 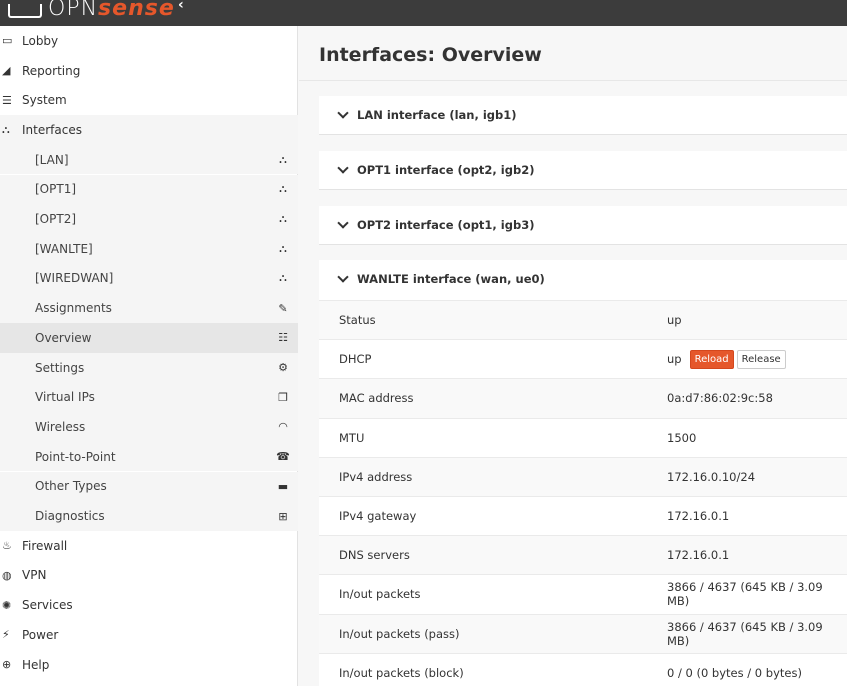 I want to click on sidebar-item-power: ⚡ Power, so click(x=149, y=635).